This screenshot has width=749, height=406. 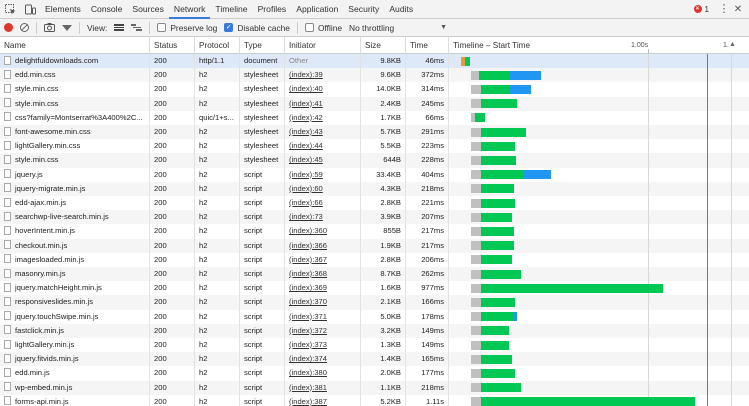 What do you see at coordinates (107, 9) in the screenshot?
I see `tab-console: Console` at bounding box center [107, 9].